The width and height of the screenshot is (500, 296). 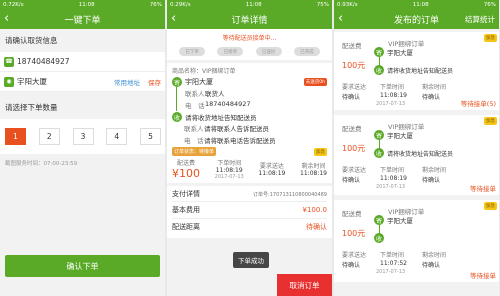 I want to click on fee-value: ¥100, so click(x=186, y=173).